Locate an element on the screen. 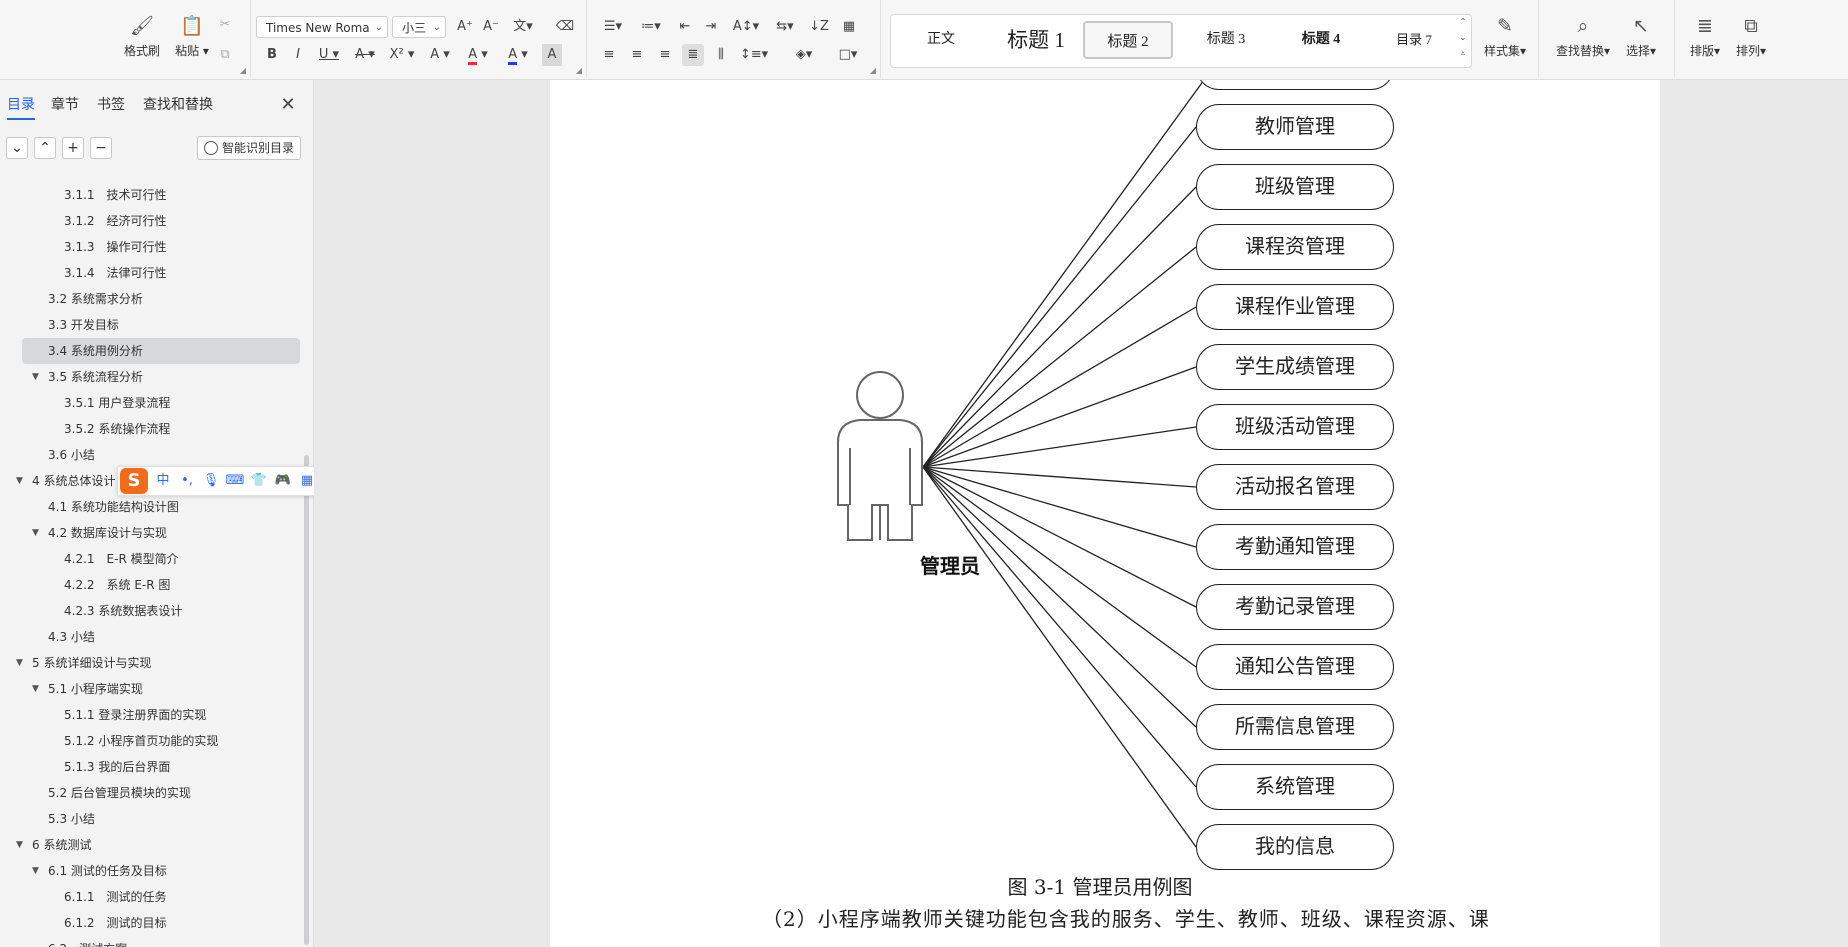 This screenshot has width=1848, height=947. increase-indent-icon: ⇥ is located at coordinates (711, 27).